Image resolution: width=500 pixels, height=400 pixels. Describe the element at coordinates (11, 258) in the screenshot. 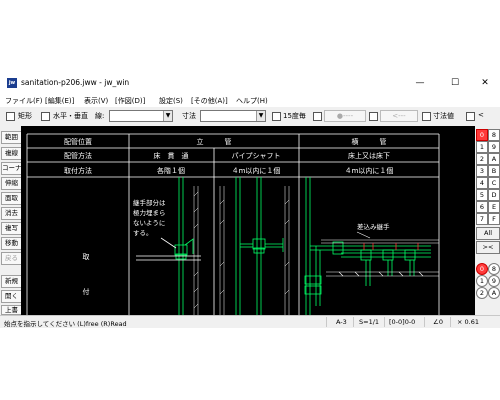

I see `tool-undo: 戻る` at that location.